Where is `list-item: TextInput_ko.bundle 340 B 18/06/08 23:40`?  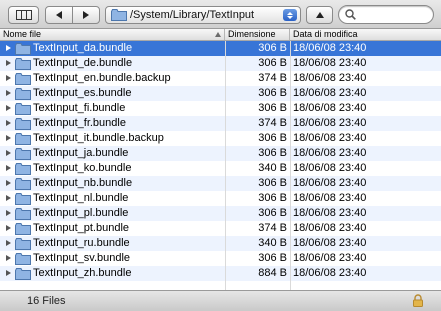 list-item: TextInput_ko.bundle 340 B 18/06/08 23:40 is located at coordinates (220, 168).